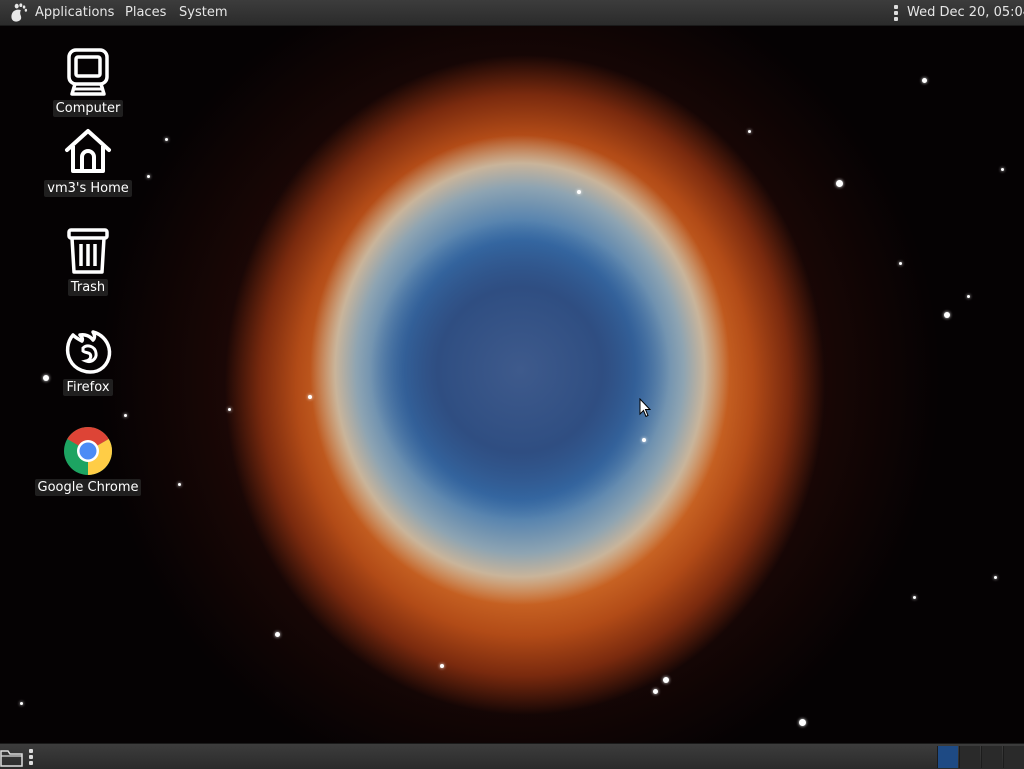  Describe the element at coordinates (645, 408) in the screenshot. I see `mouse-cursor-icon` at that location.